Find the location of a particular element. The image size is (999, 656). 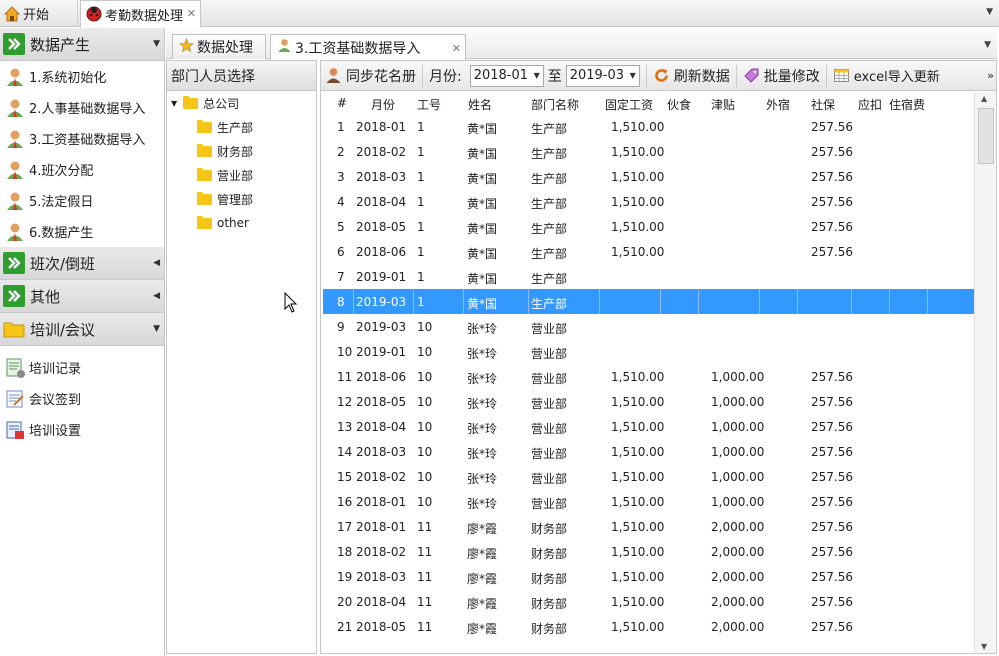

table-cell: 4 is located at coordinates (341, 202).